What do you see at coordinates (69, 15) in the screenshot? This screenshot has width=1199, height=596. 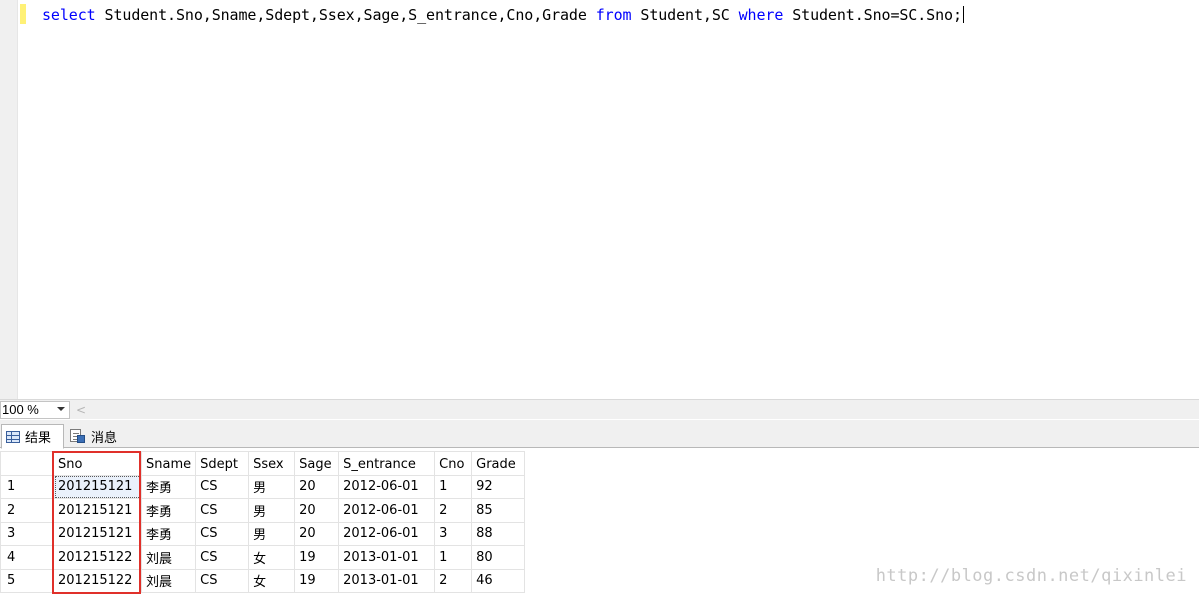 I see `sql-keyword-select: select` at bounding box center [69, 15].